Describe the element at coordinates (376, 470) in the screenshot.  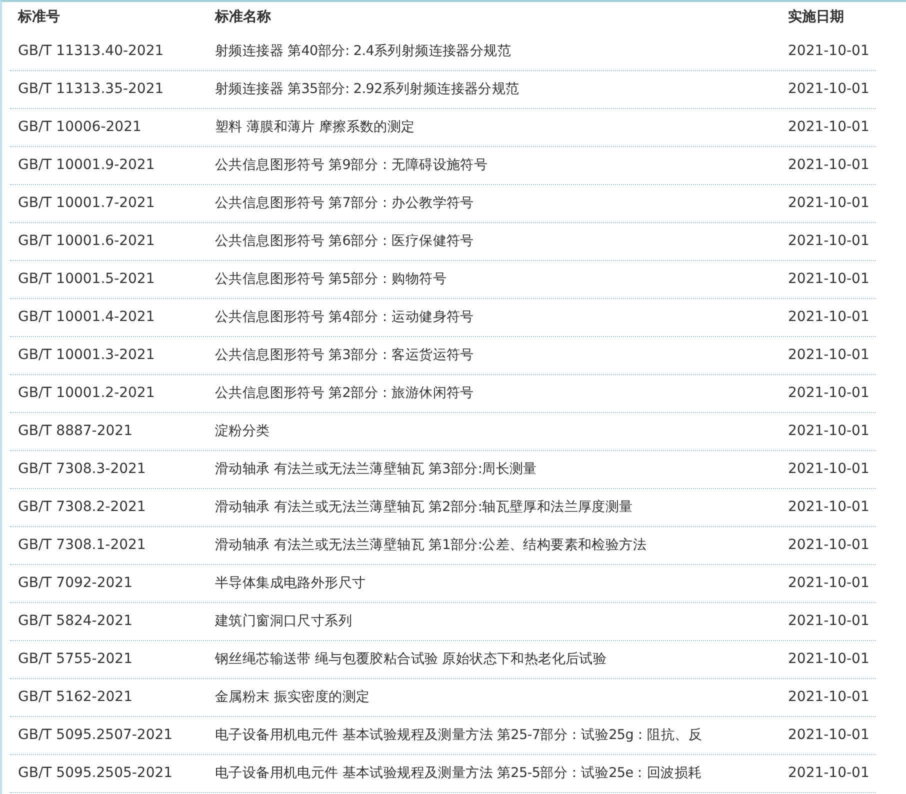
I see `table-cell-text: 滑动轴承 有法兰或无法兰薄壁轴瓦 第3部分:周长测量` at that location.